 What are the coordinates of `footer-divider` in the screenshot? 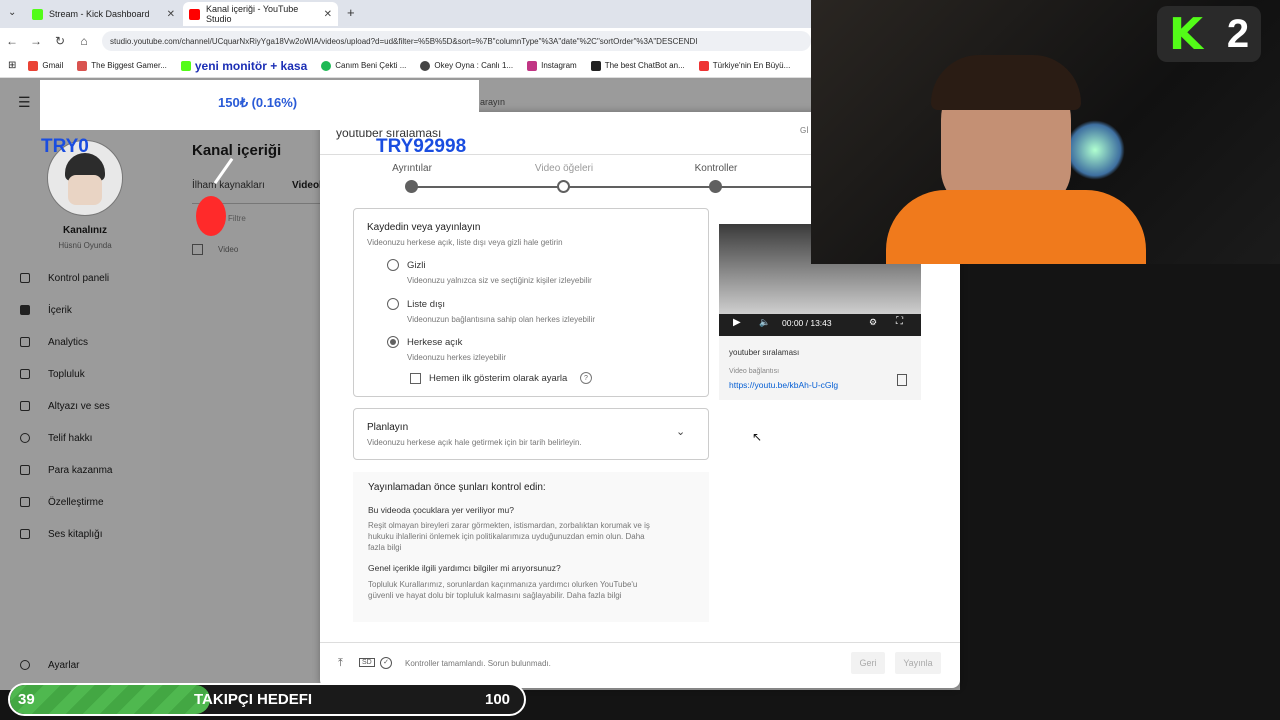 It's located at (640, 642).